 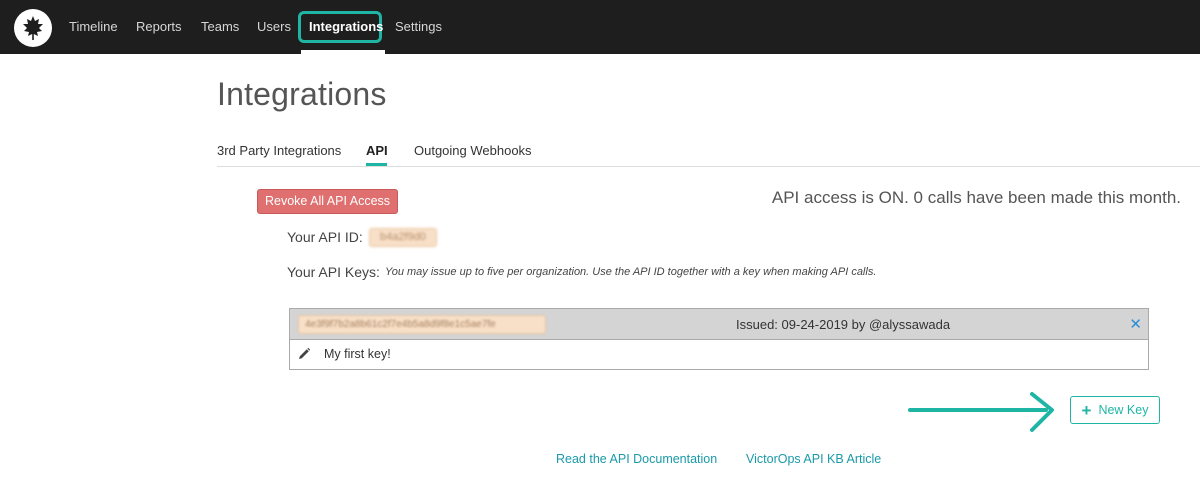 What do you see at coordinates (302, 94) in the screenshot?
I see `page-title: Integrations` at bounding box center [302, 94].